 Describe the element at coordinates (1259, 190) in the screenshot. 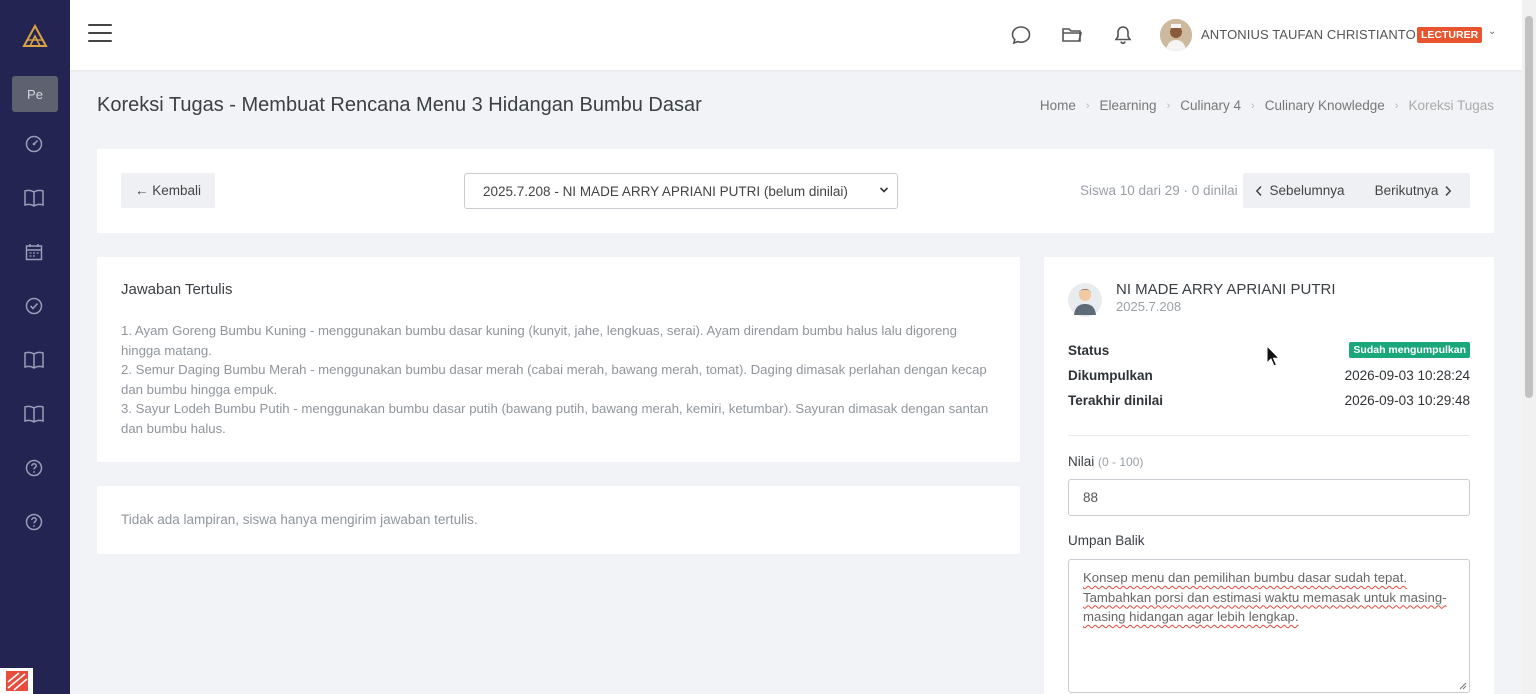

I see `chevron-left-icon` at that location.